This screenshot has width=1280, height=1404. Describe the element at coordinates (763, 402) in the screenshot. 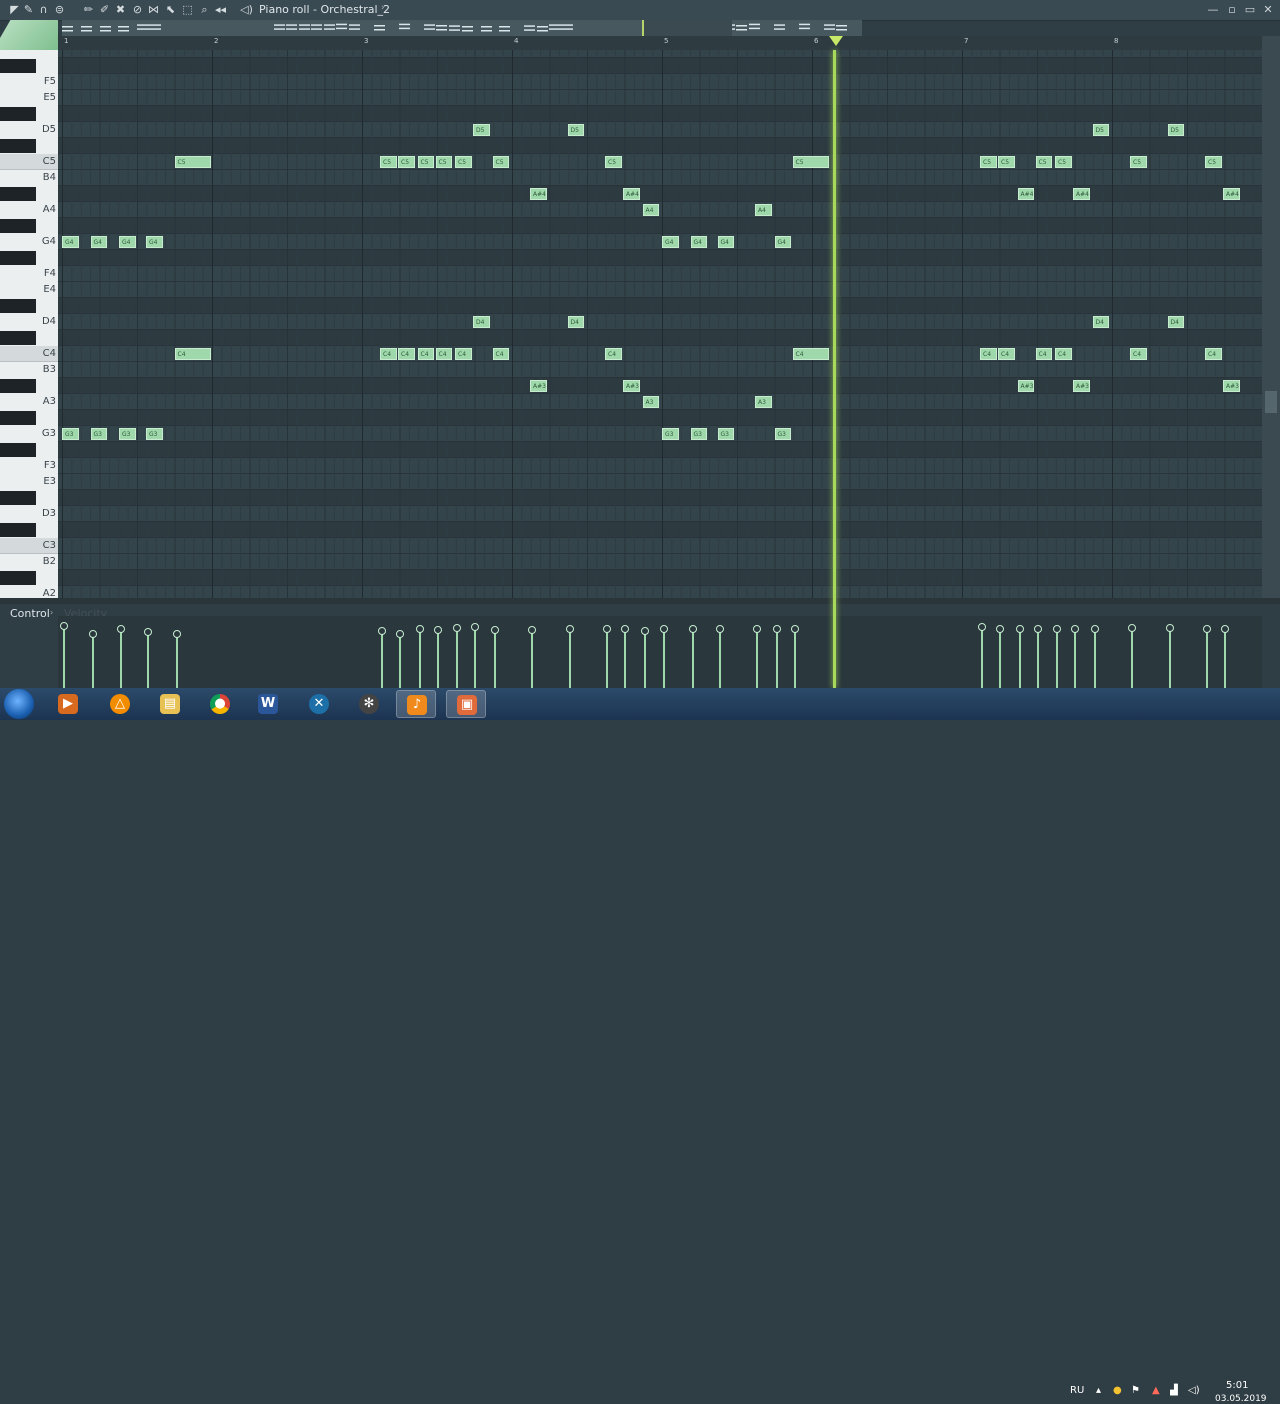

I see `note: A3` at that location.